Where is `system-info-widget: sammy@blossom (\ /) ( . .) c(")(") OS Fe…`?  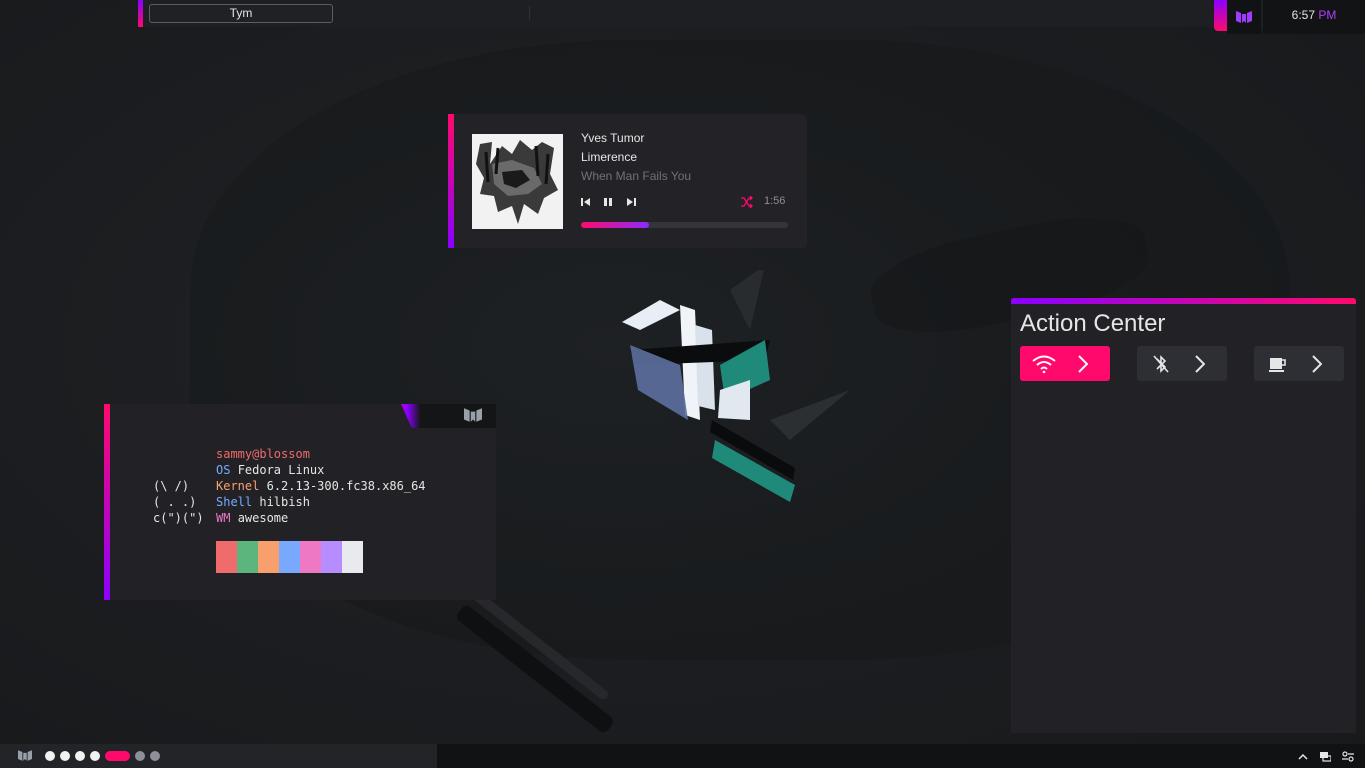 system-info-widget: sammy@blossom (\ /) ( . .) c(")(") OS Fe… is located at coordinates (300, 502).